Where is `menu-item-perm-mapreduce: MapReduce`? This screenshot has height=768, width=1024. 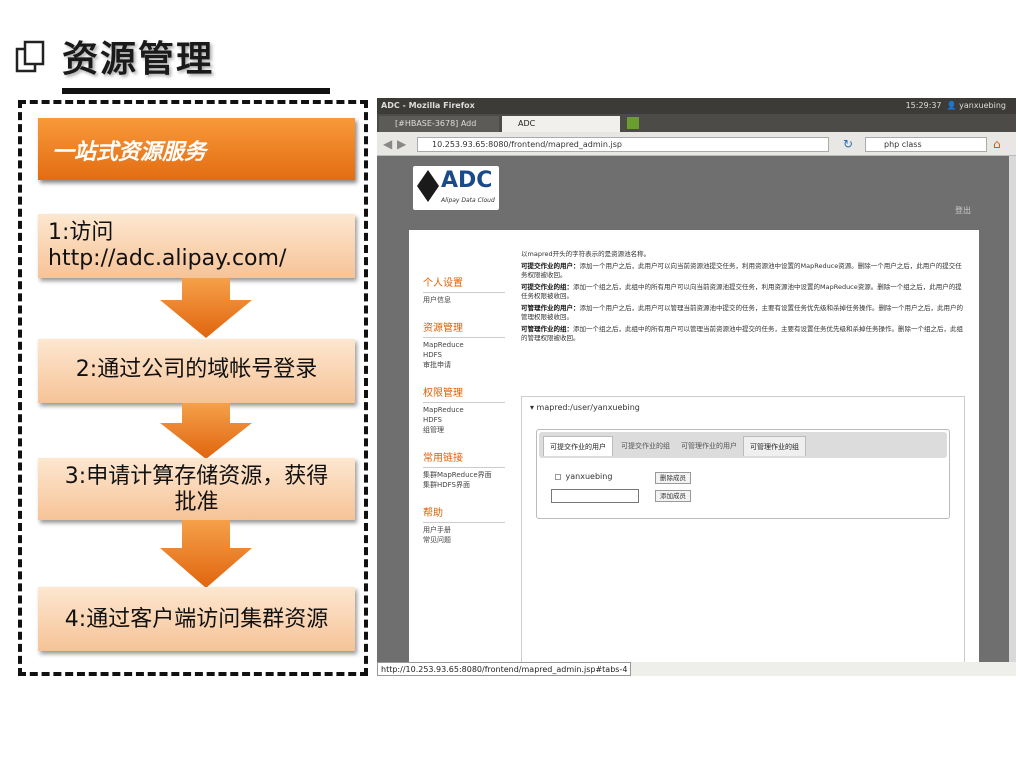 menu-item-perm-mapreduce: MapReduce is located at coordinates (464, 410).